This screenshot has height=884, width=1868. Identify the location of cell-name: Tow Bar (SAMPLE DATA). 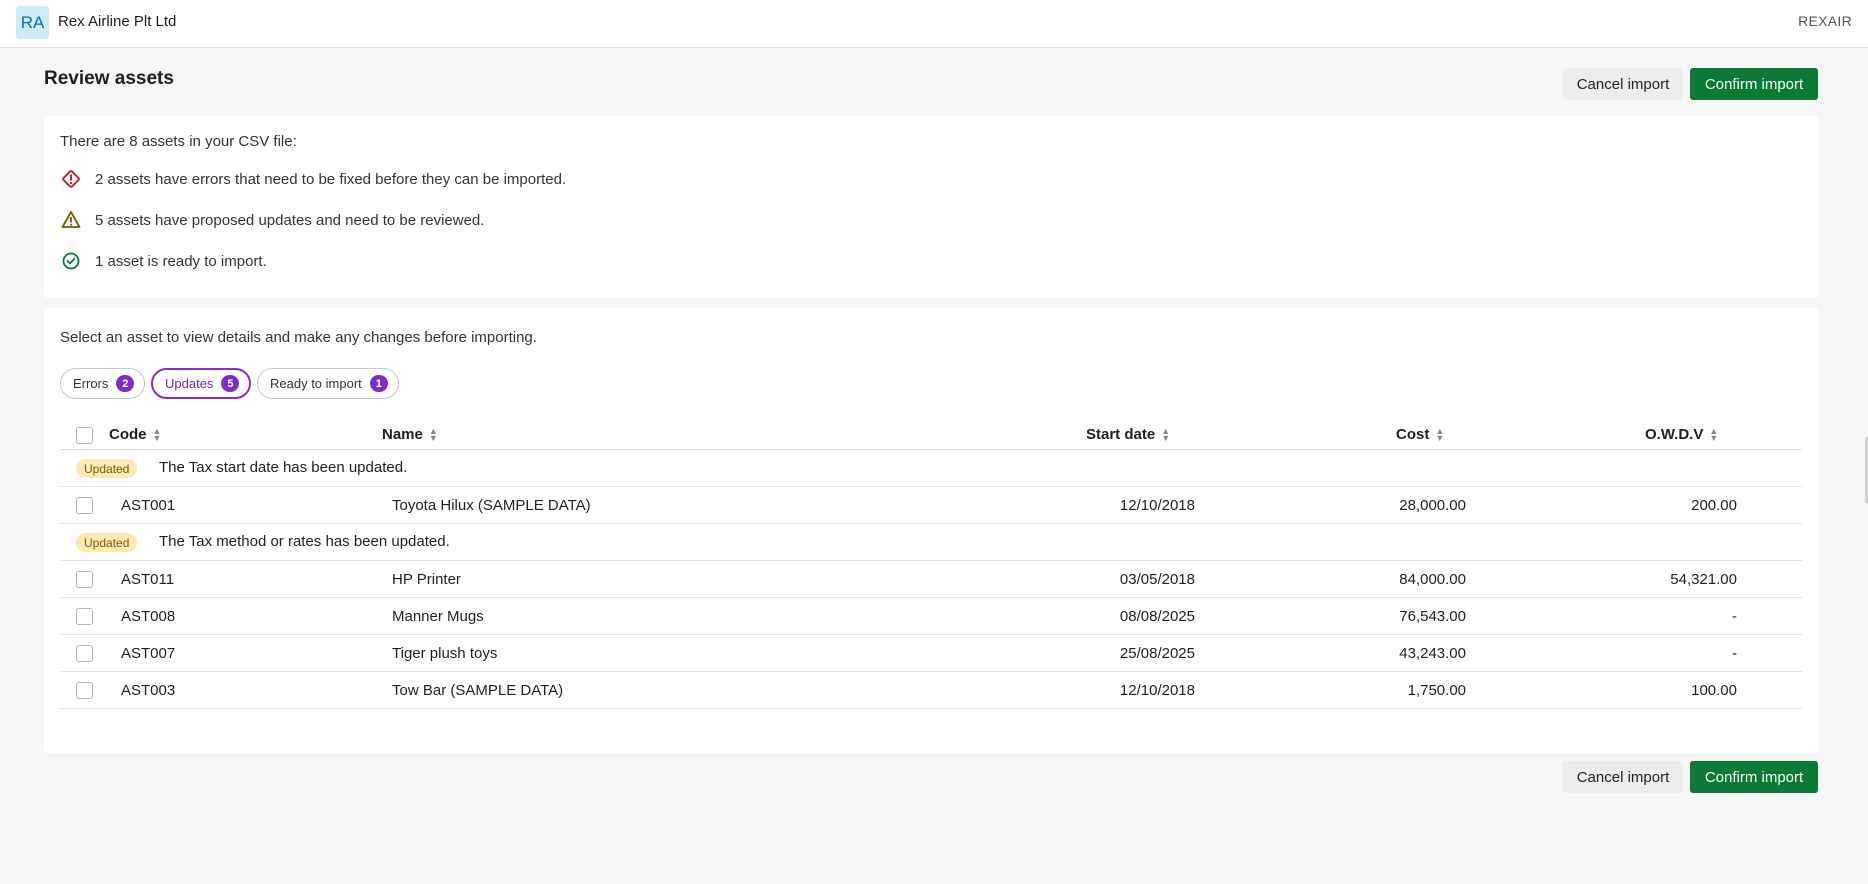
(478, 690).